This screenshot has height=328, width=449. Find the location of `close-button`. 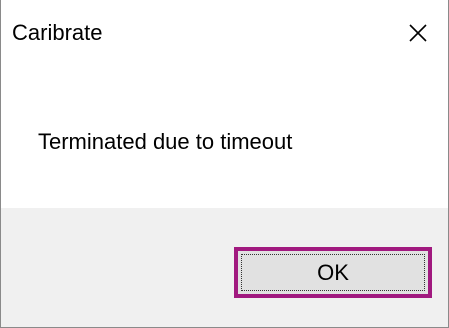

close-button is located at coordinates (418, 33).